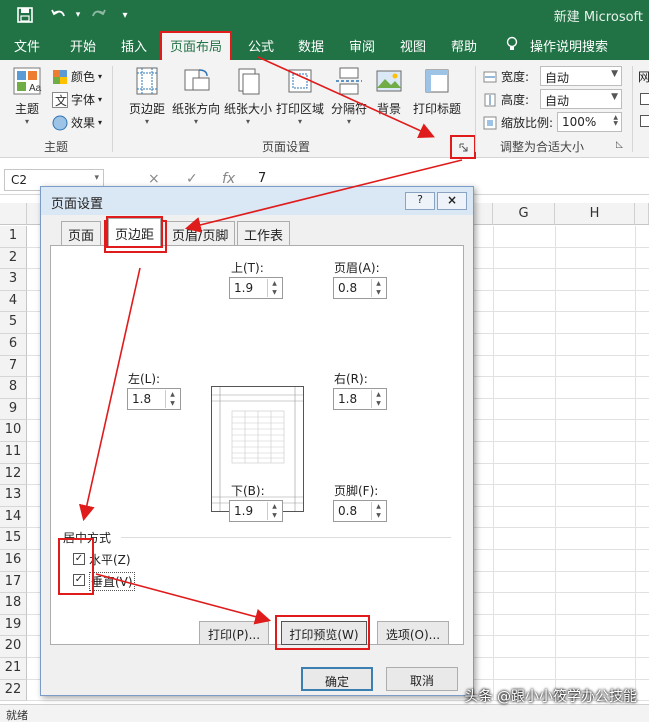  What do you see at coordinates (154, 179) in the screenshot?
I see `cancel-icon: ×` at bounding box center [154, 179].